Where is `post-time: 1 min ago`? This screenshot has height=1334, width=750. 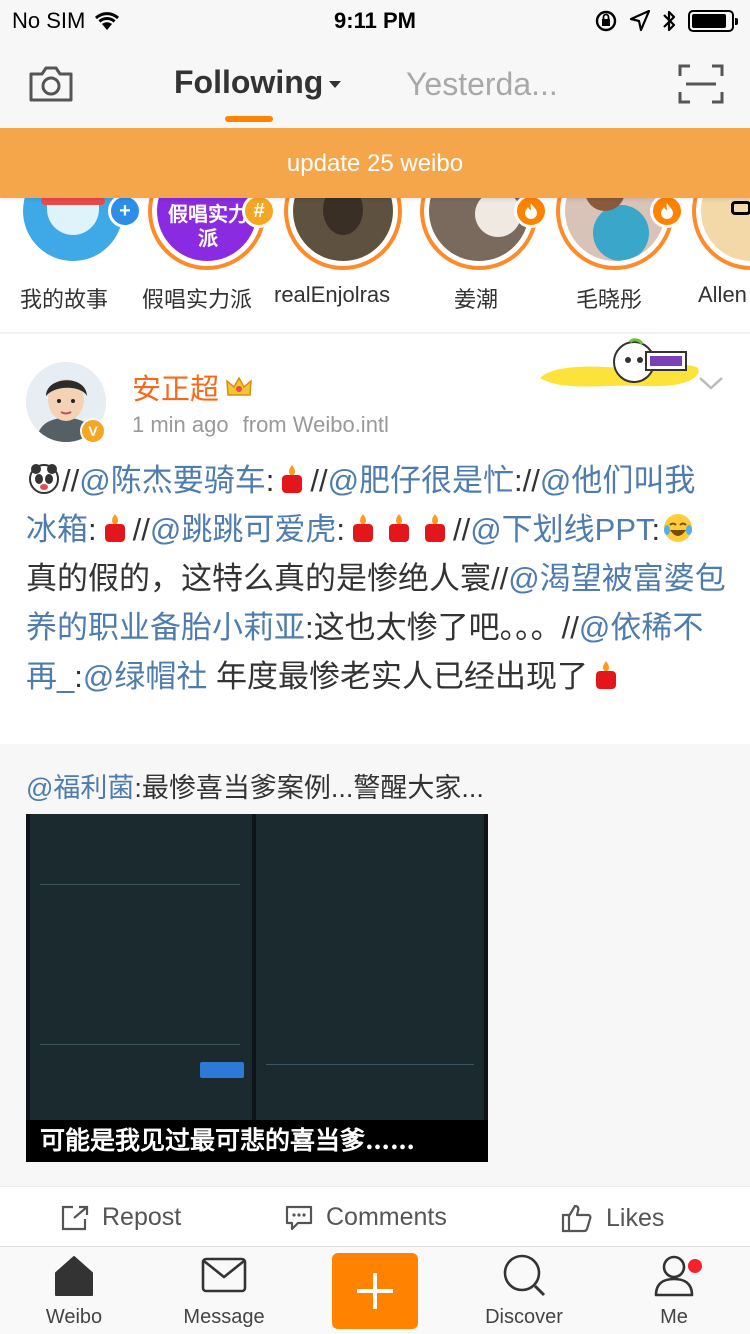 post-time: 1 min ago is located at coordinates (180, 424).